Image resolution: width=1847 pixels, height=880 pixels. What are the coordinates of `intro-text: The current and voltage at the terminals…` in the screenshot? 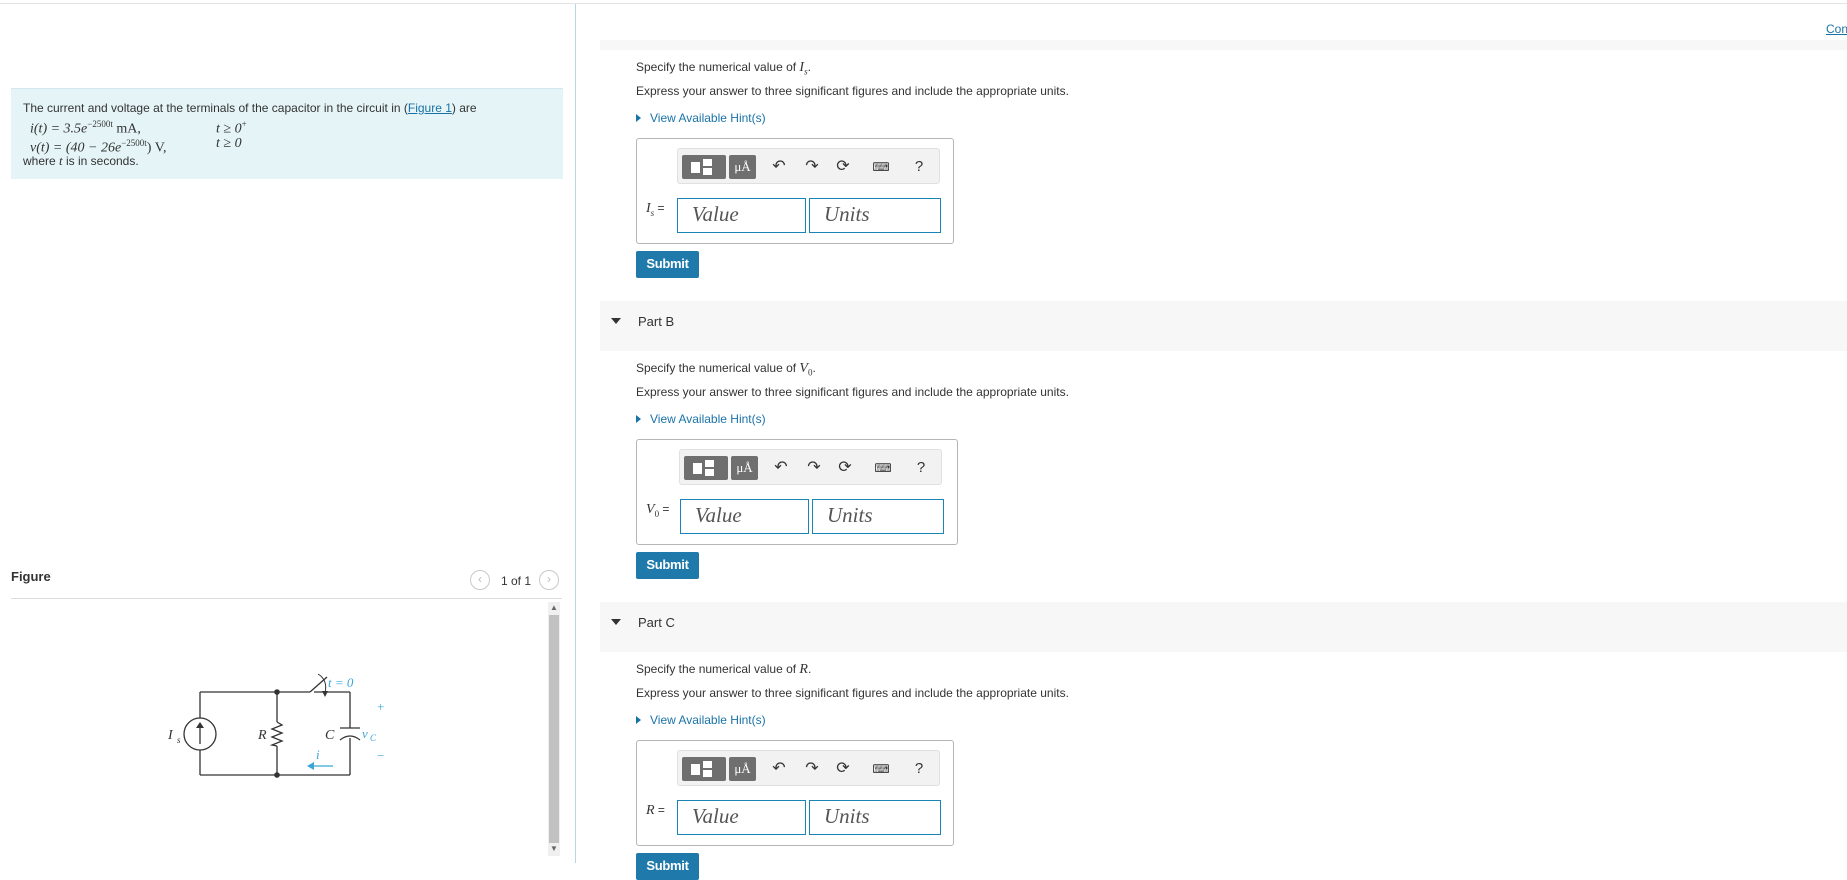 It's located at (215, 108).